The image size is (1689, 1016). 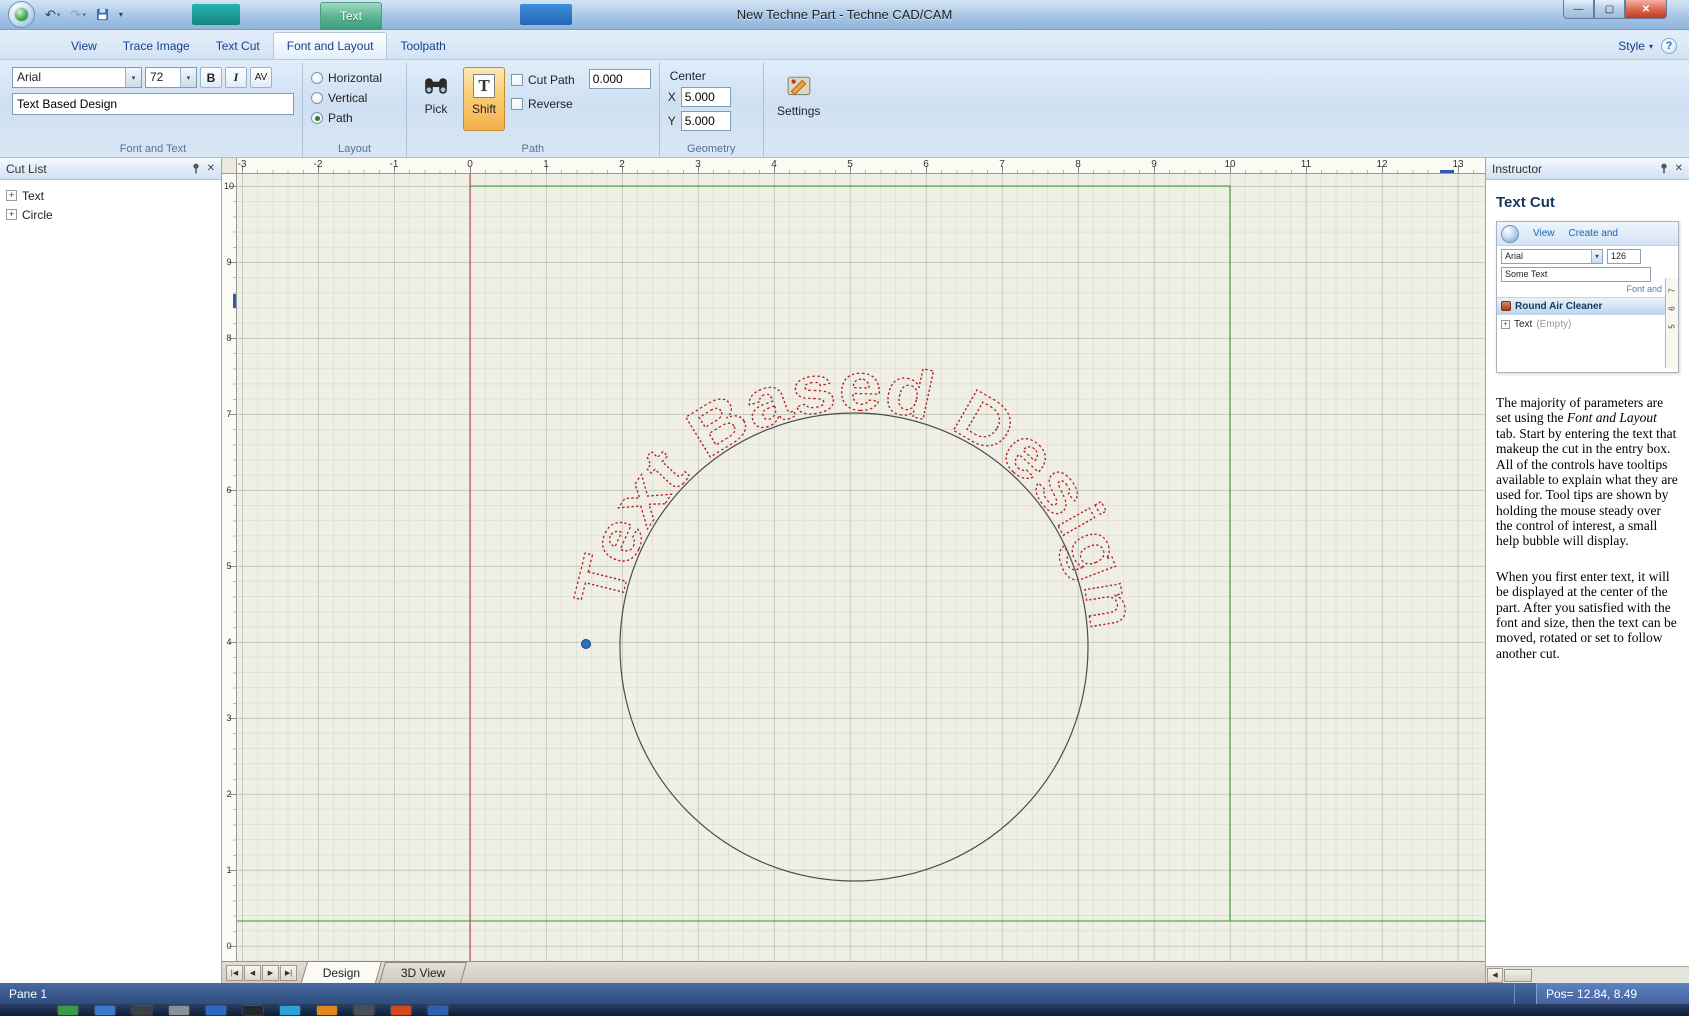 What do you see at coordinates (110, 214) in the screenshot?
I see `cut-list-item-circle: + Circle` at bounding box center [110, 214].